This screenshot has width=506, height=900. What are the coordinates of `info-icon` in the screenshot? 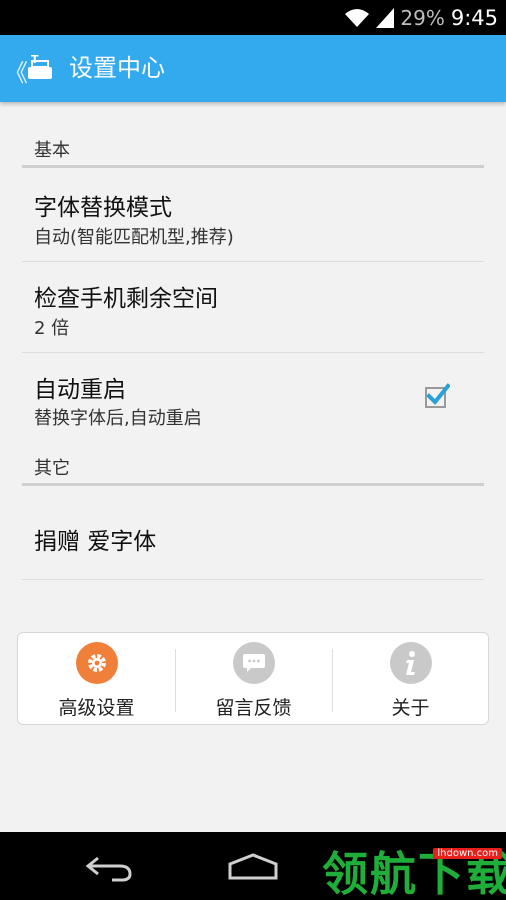 It's located at (410, 663).